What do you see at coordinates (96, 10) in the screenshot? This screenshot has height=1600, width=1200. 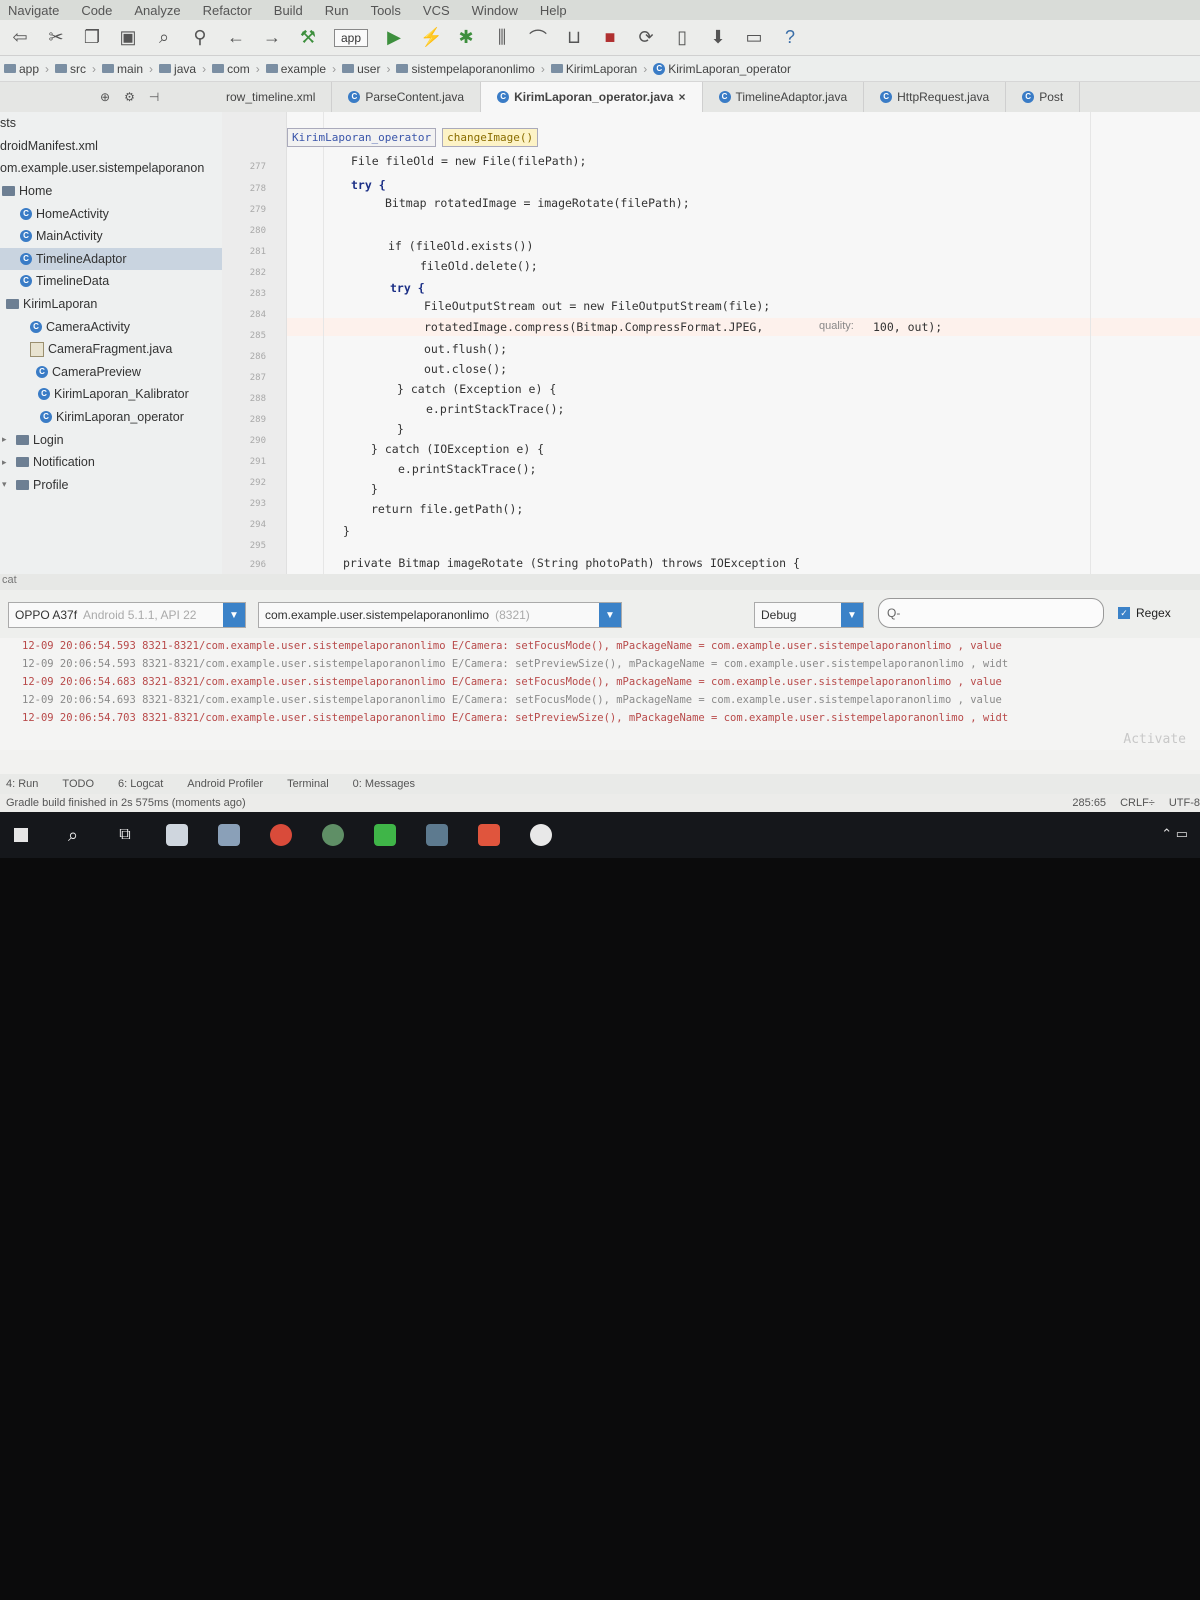 I see `menu-code: Code` at bounding box center [96, 10].